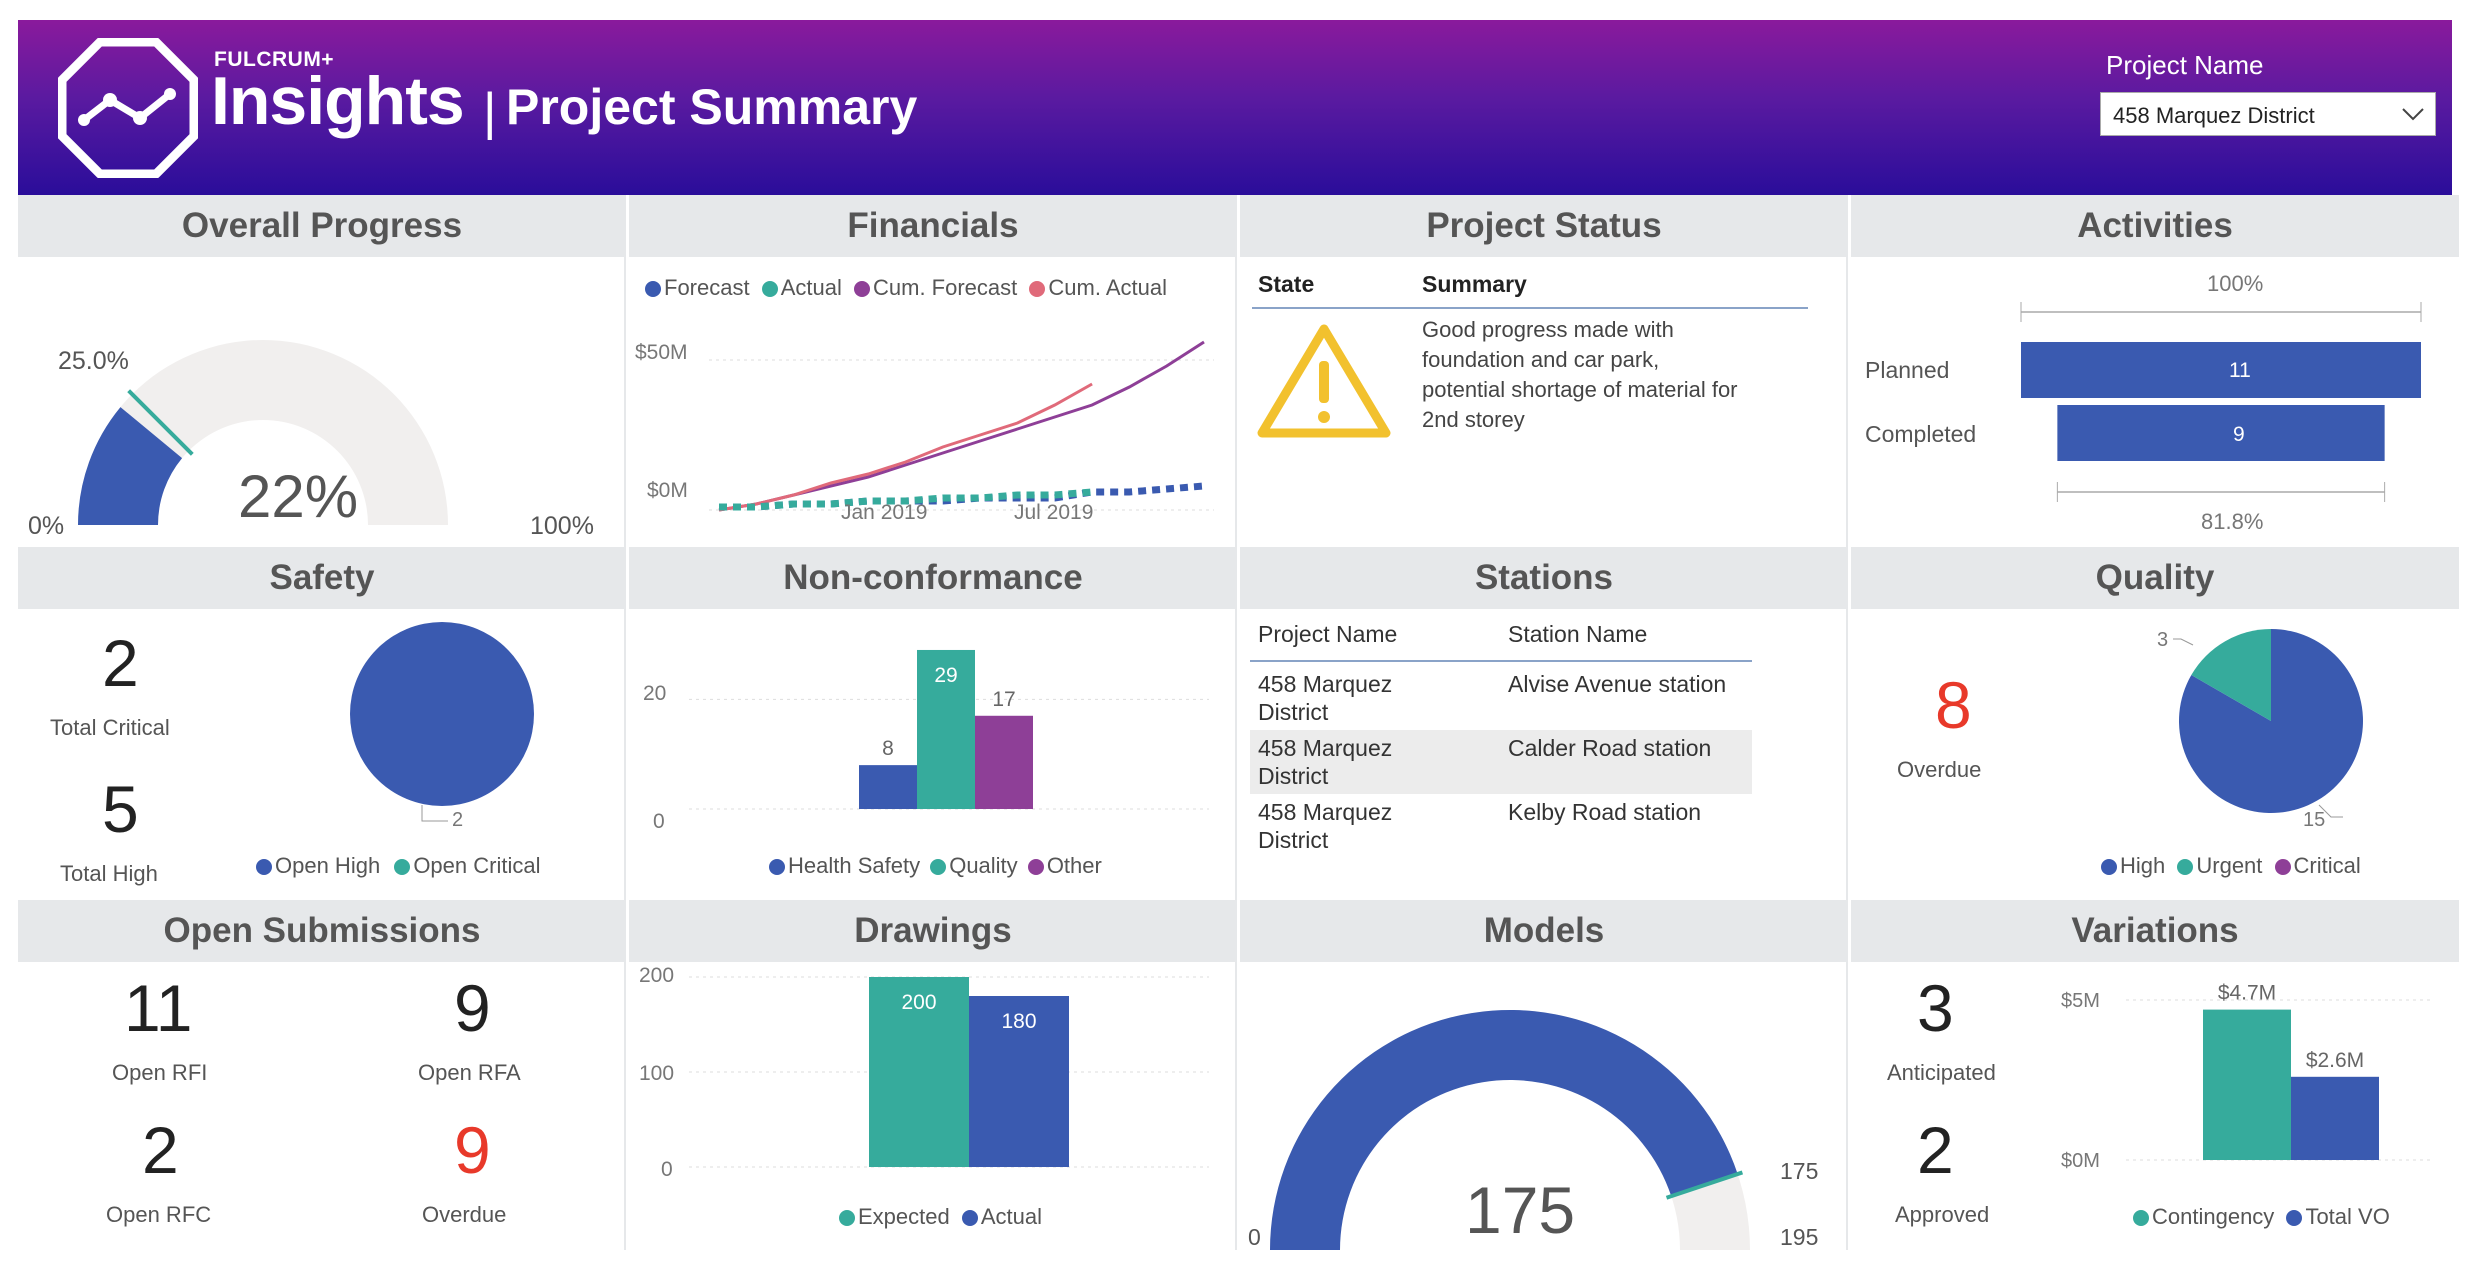 The height and width of the screenshot is (1265, 2478). Describe the element at coordinates (884, 512) in the screenshot. I see `x-tick: Jan 2019` at that location.